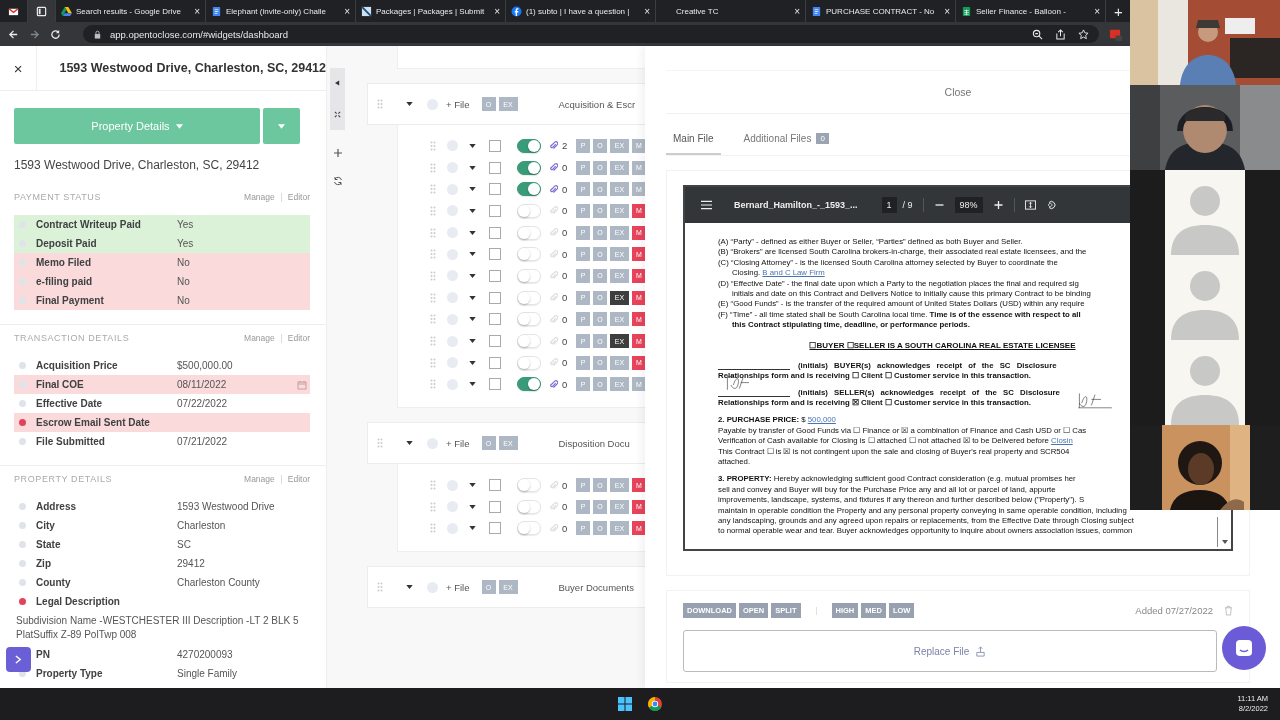 This screenshot has height=720, width=1280. I want to click on panel-title: 1593 Westwood Drive, Charleston, SC, 29412, so click(192, 68).